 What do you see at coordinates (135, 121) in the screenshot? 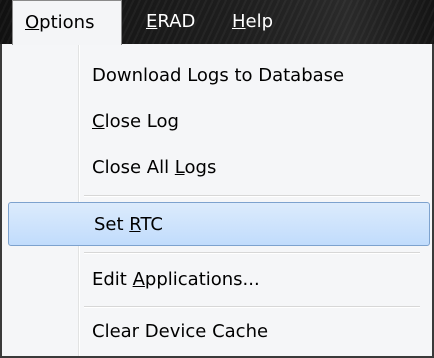
I see `menu-item-close-log-label: Close Log` at bounding box center [135, 121].